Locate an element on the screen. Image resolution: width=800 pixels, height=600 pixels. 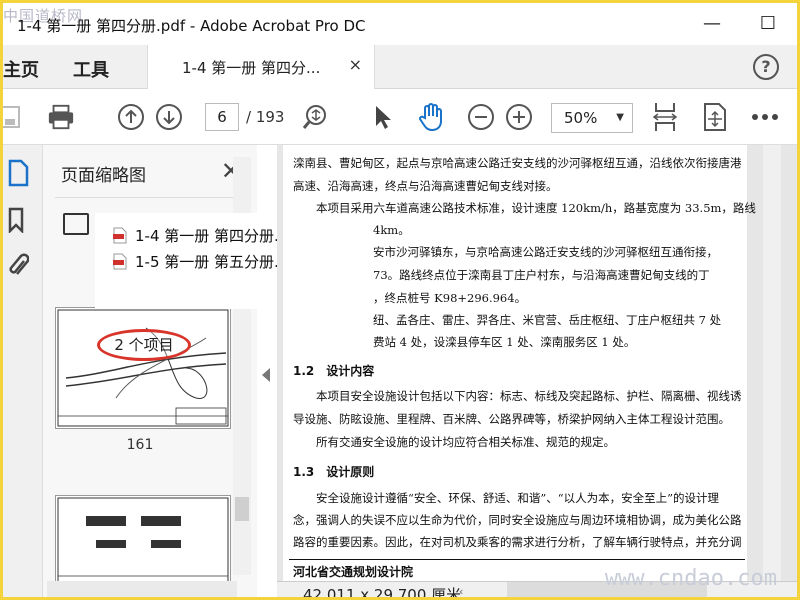
doc-line: 高速、沿海高速，终点与沿海高速曹妃甸支线对接。 is located at coordinates (425, 186).